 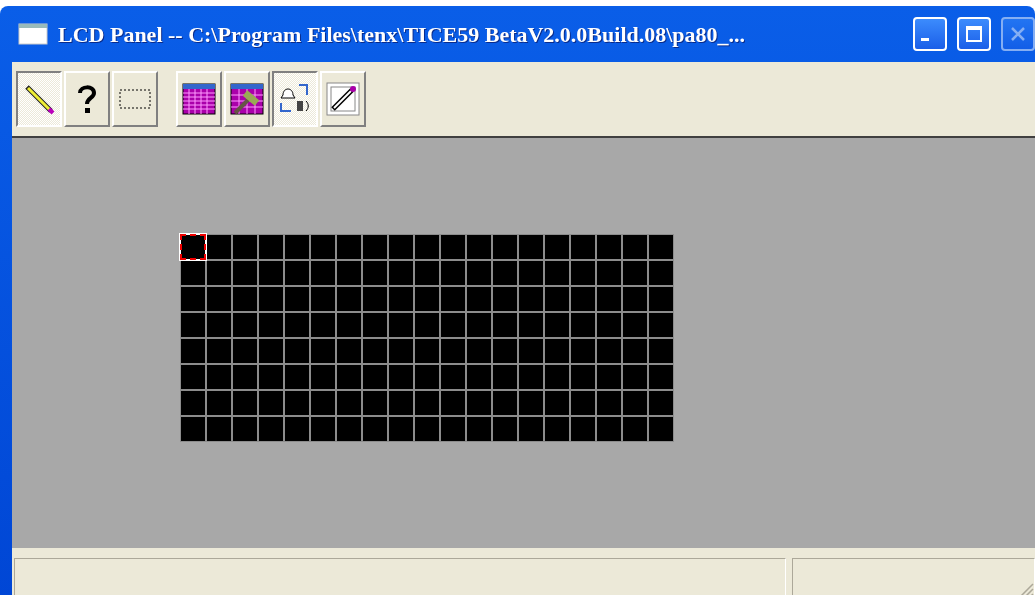 What do you see at coordinates (193, 247) in the screenshot?
I see `lcd-pixel` at bounding box center [193, 247].